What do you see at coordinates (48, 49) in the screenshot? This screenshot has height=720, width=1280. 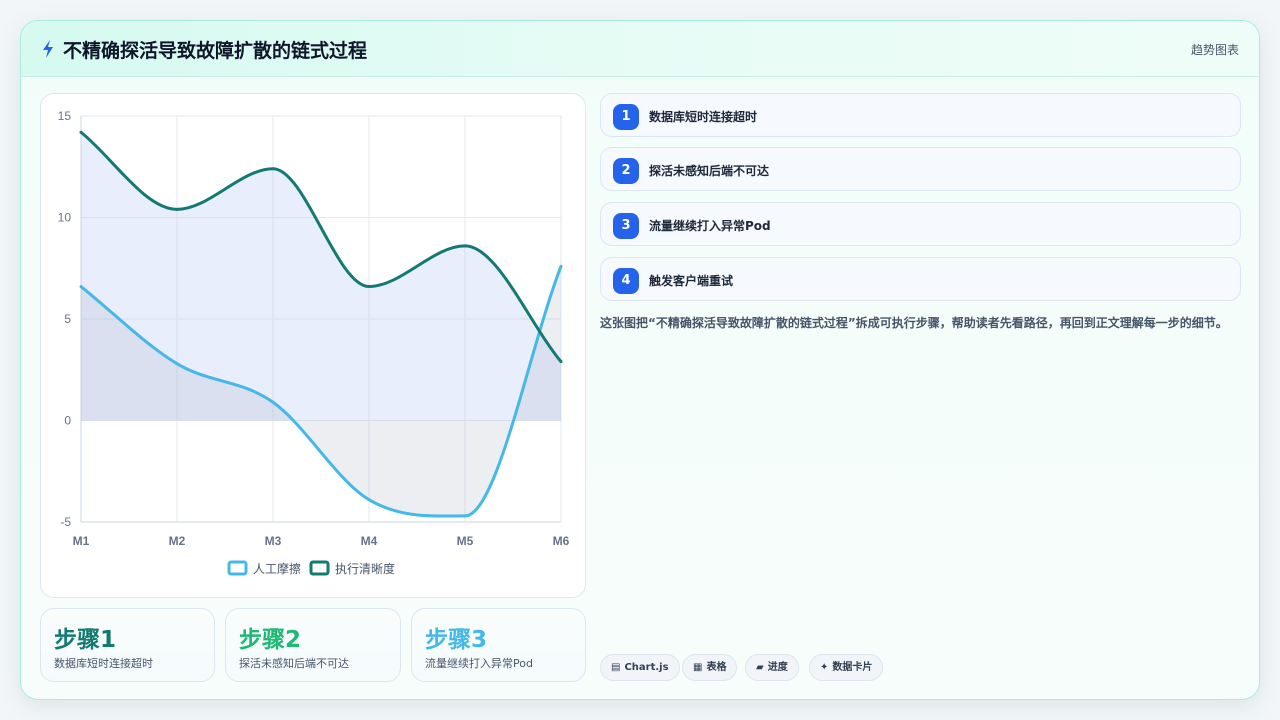 I see `lightning-icon` at bounding box center [48, 49].